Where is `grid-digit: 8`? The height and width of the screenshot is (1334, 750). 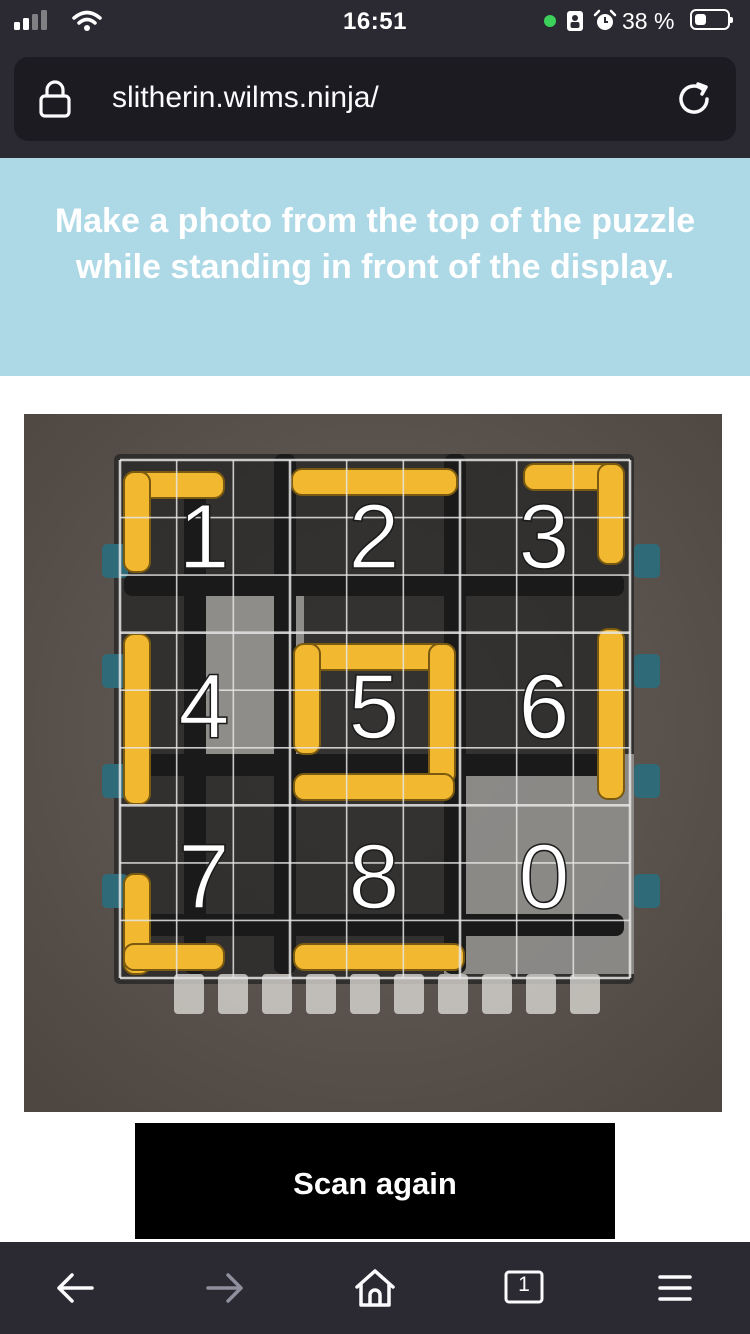 grid-digit: 8 is located at coordinates (373, 877).